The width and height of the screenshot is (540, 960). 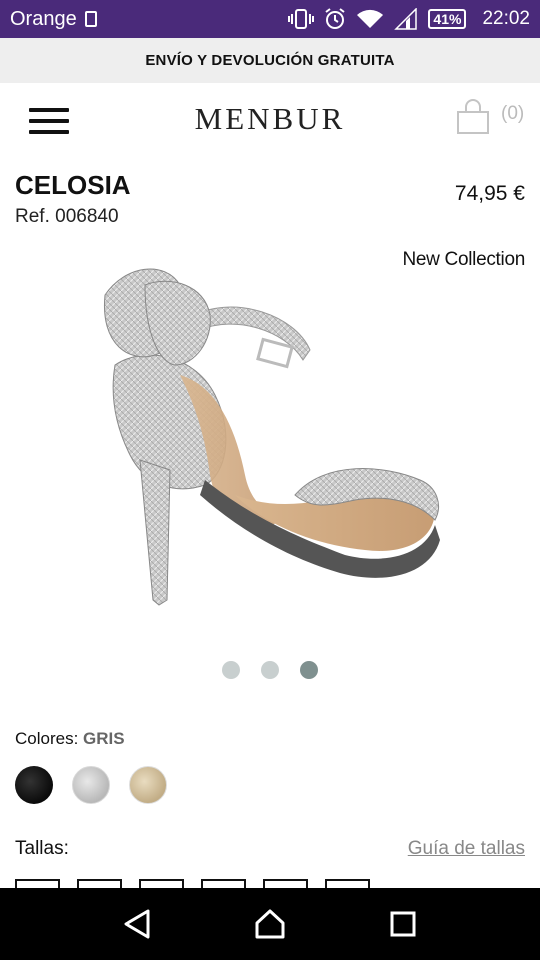 I want to click on home-button, so click(x=270, y=924).